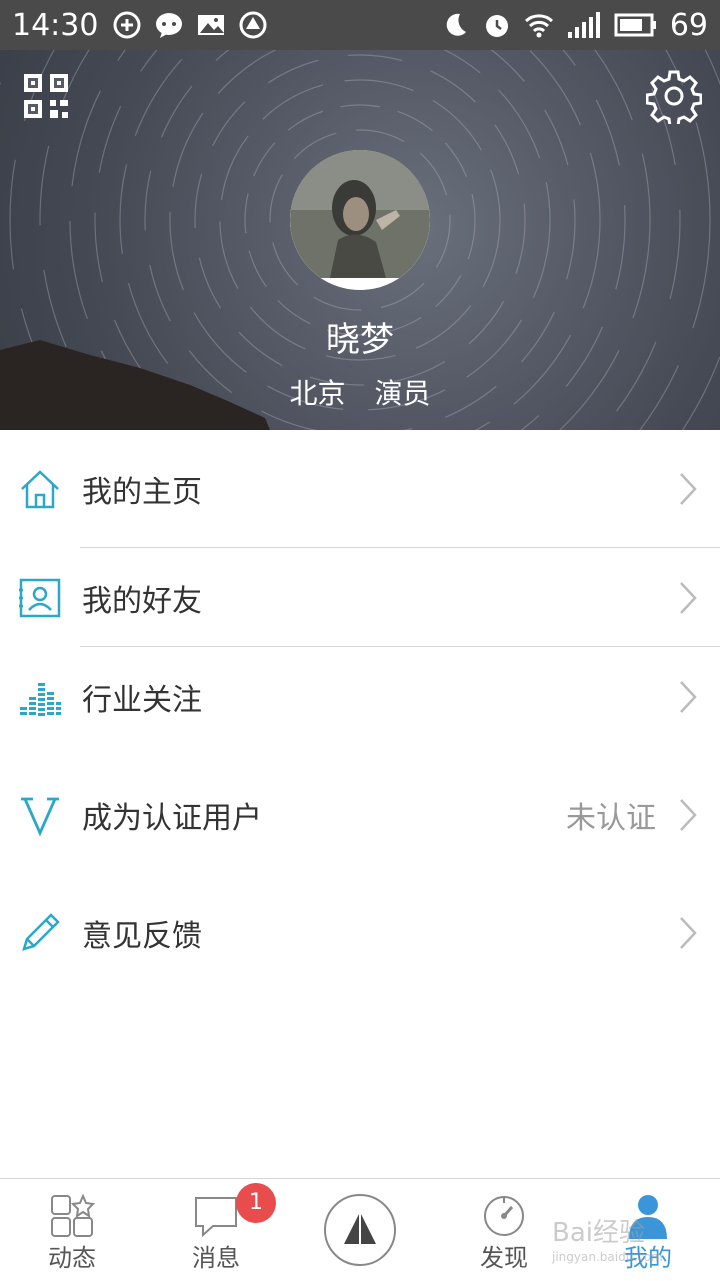 This screenshot has height=1281, width=720. I want to click on user-city: 北京, so click(317, 393).